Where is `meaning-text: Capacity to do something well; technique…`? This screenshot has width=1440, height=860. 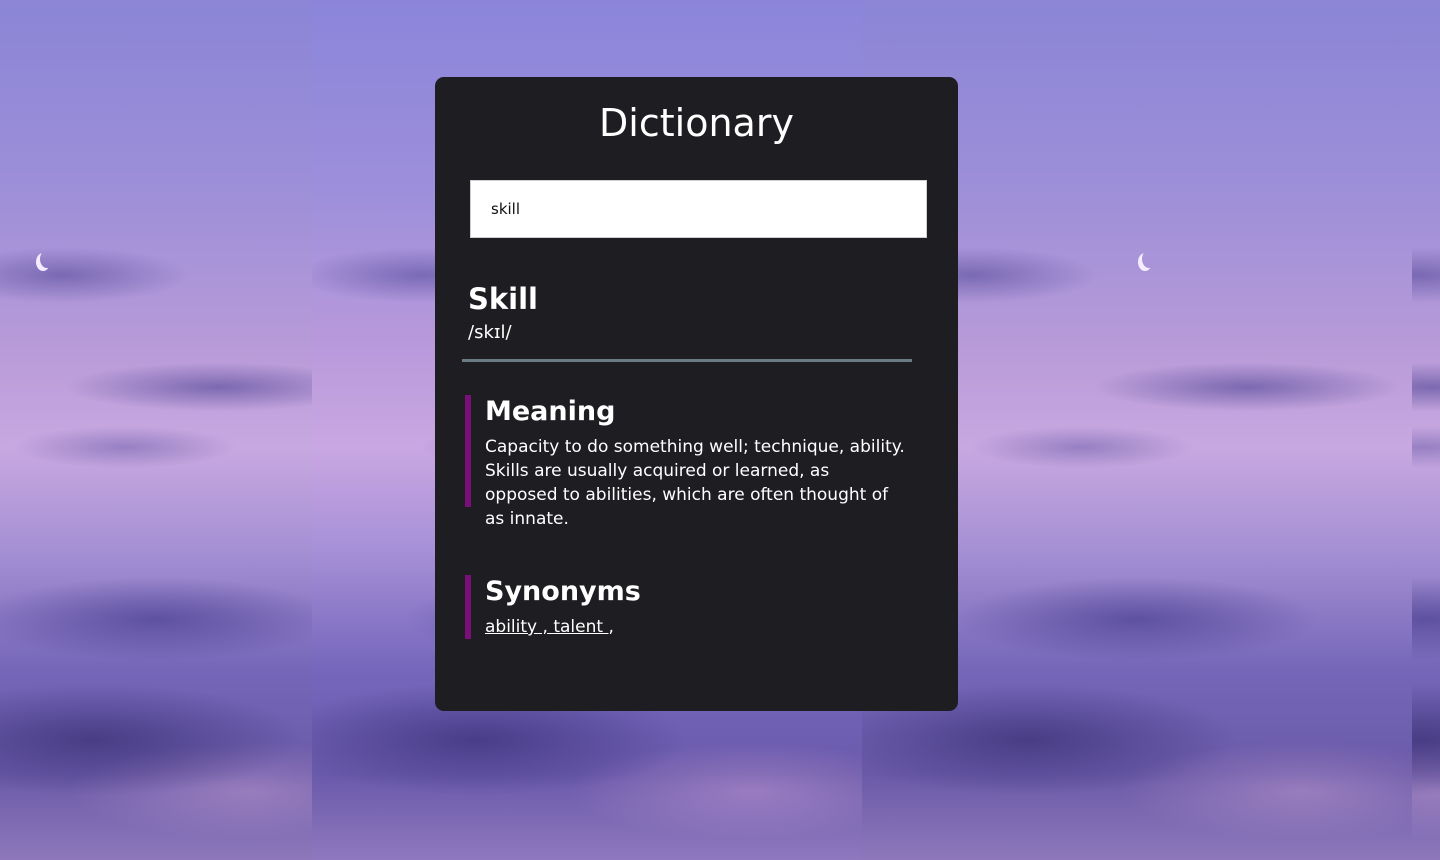
meaning-text: Capacity to do something well; technique… is located at coordinates (695, 483).